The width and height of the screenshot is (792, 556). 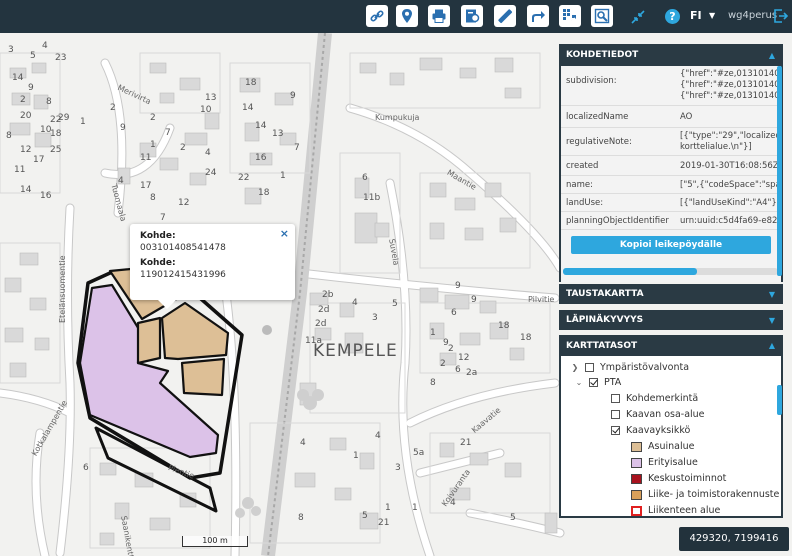 I want to click on map-number: 23, so click(x=61, y=58).